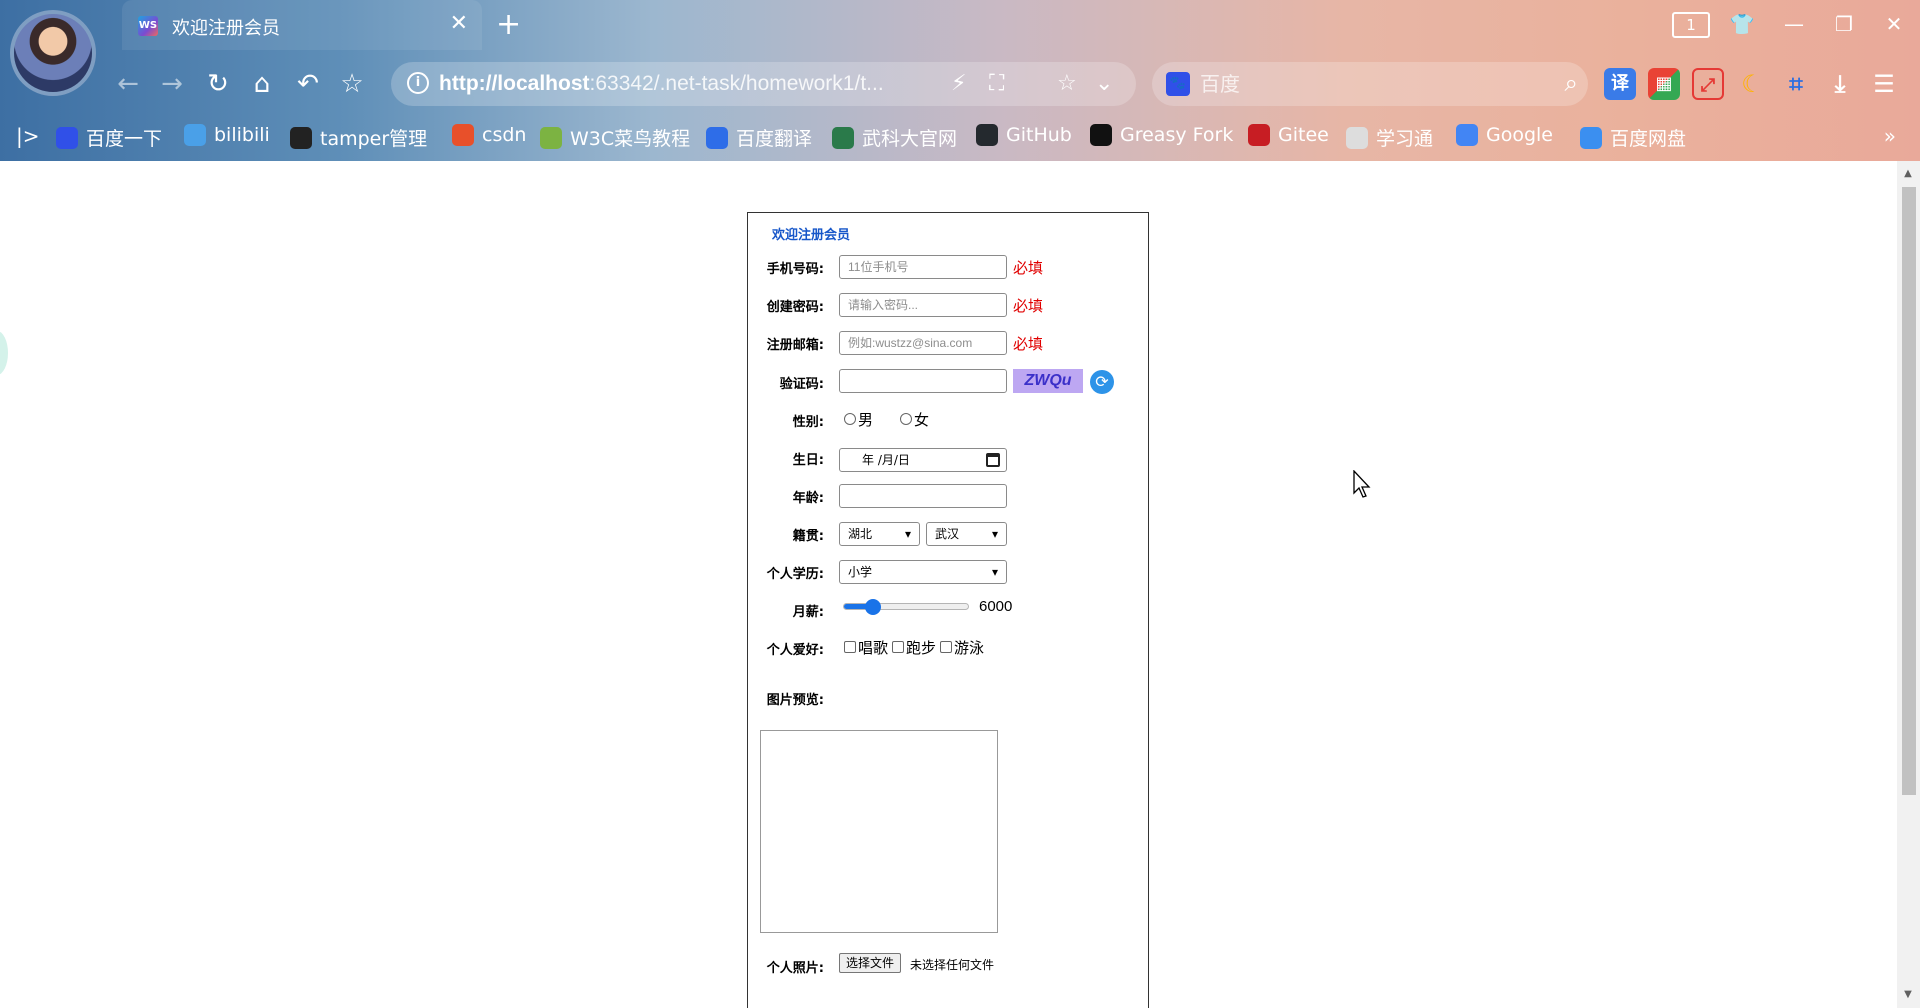 The image size is (1920, 1008). What do you see at coordinates (128, 84) in the screenshot?
I see `back-icon: ←` at bounding box center [128, 84].